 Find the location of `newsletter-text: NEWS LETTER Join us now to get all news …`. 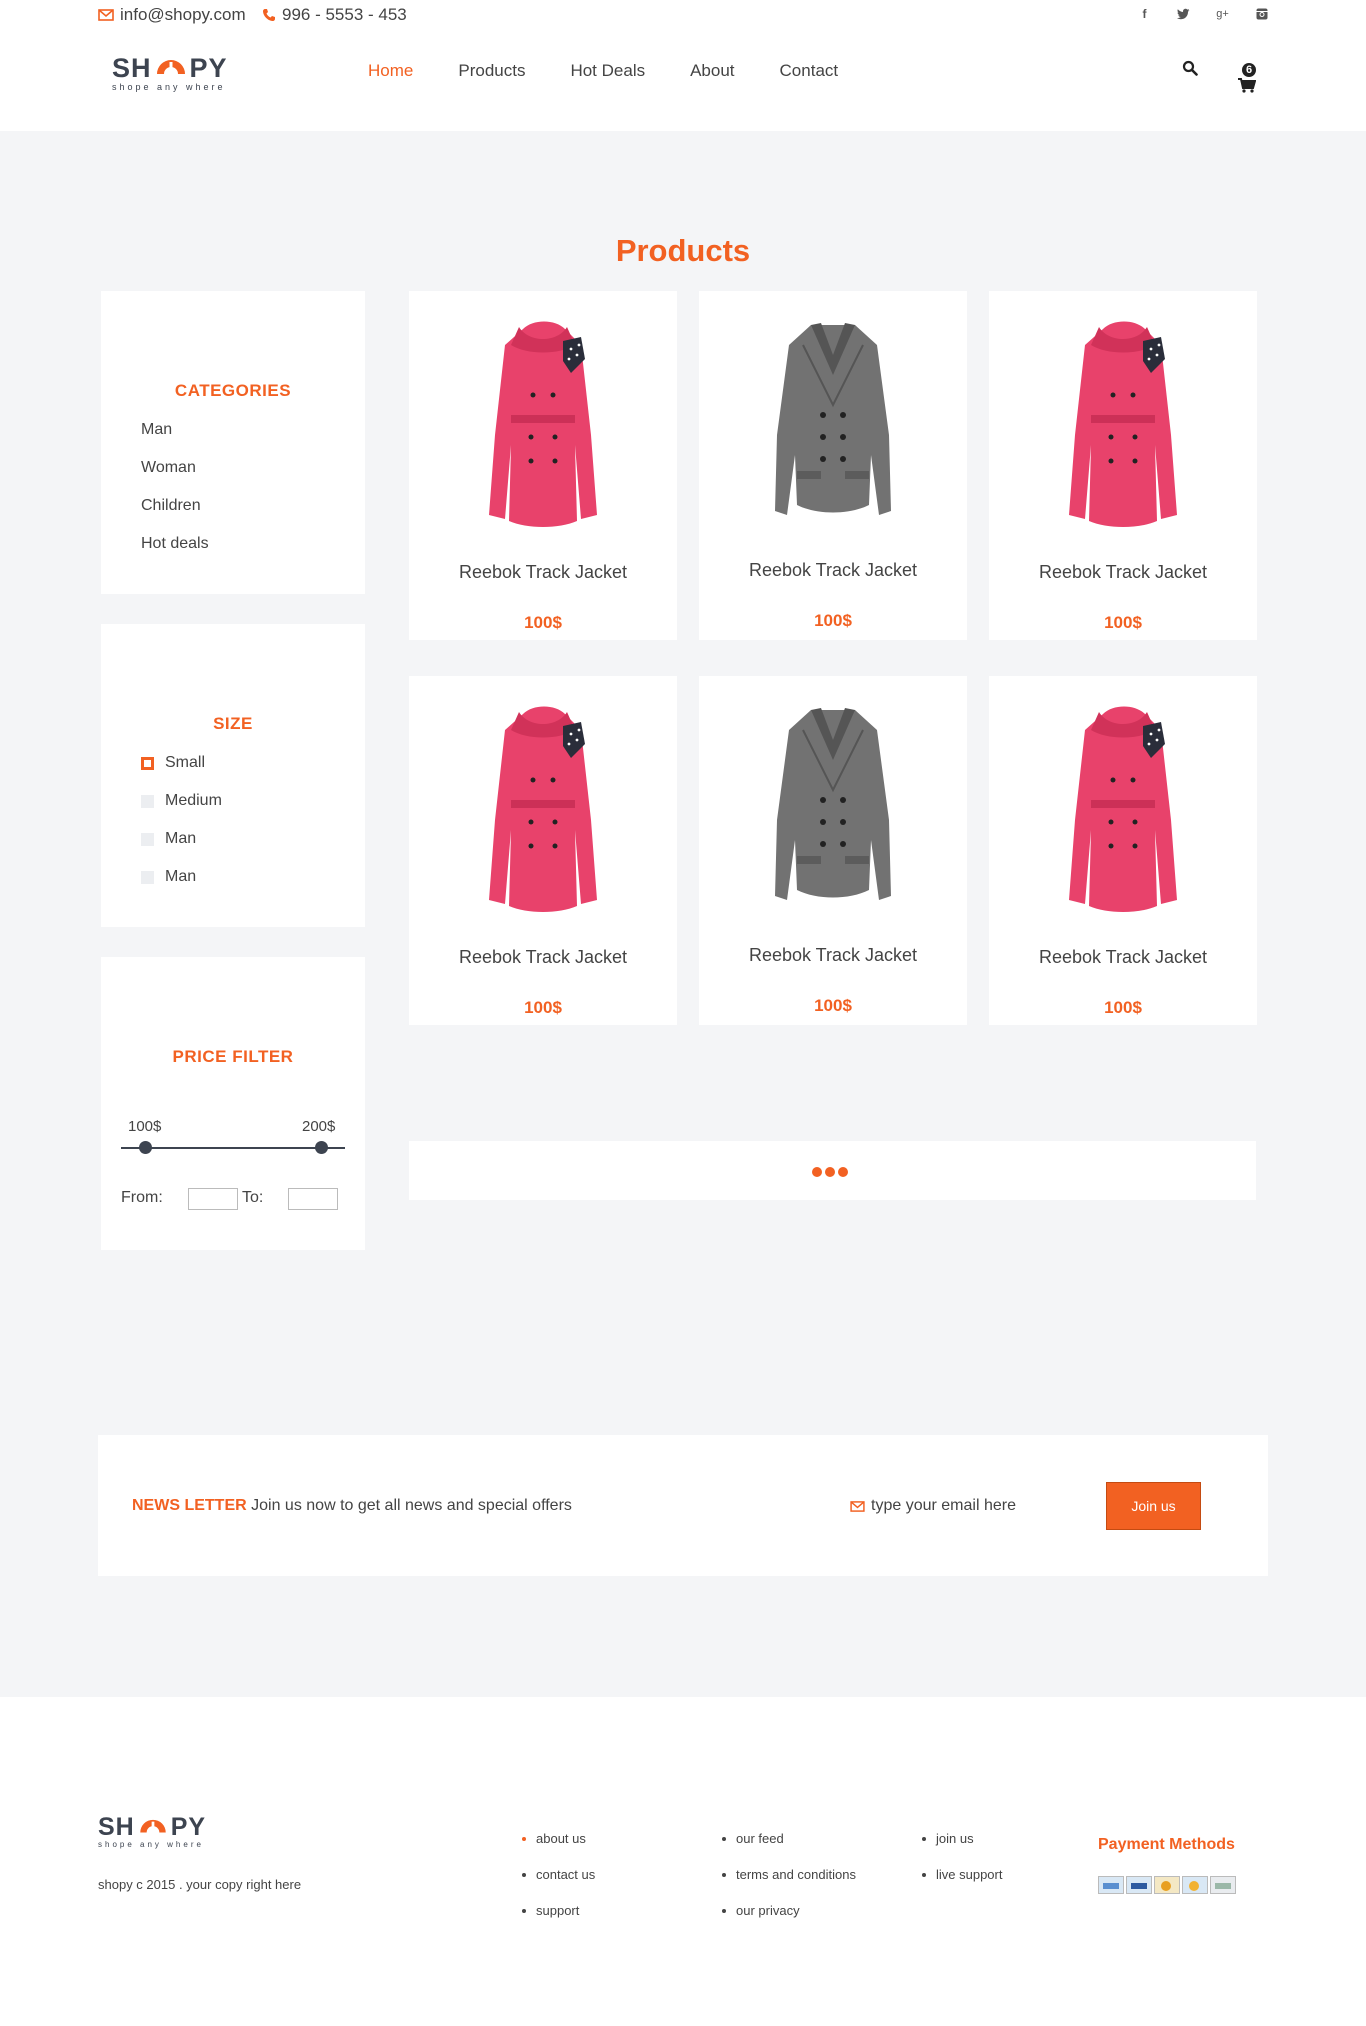

newsletter-text: NEWS LETTER Join us now to get all news … is located at coordinates (352, 1506).